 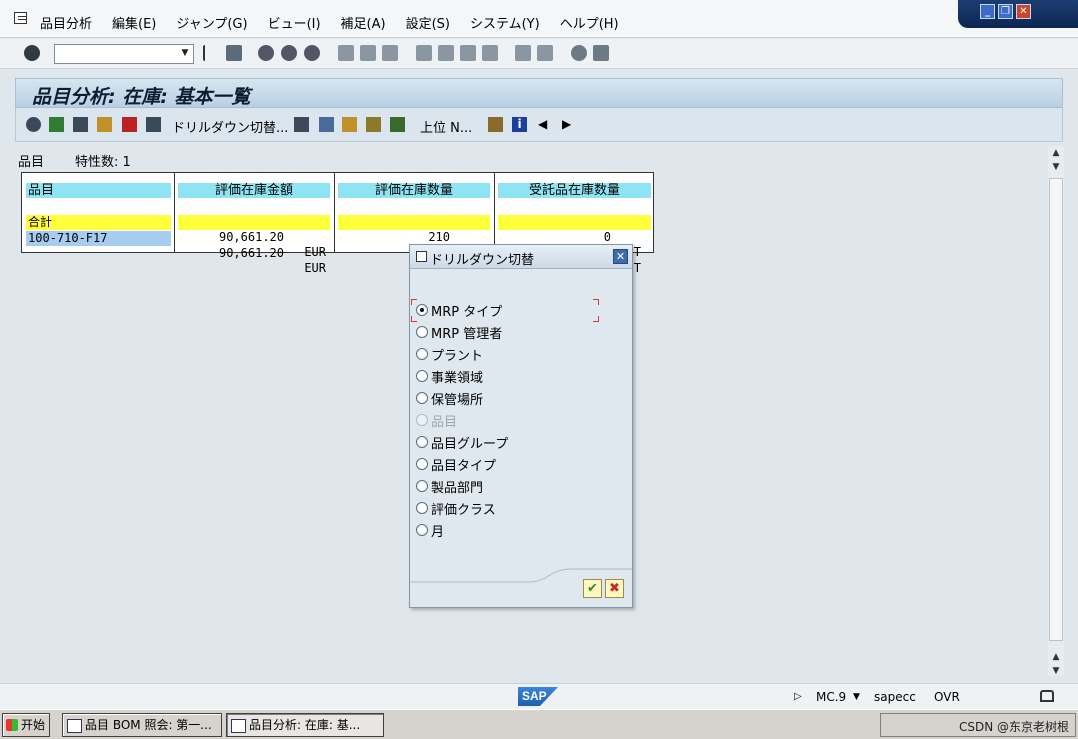 I want to click on radio-mrp-type: MRP タイプ, so click(x=459, y=310).